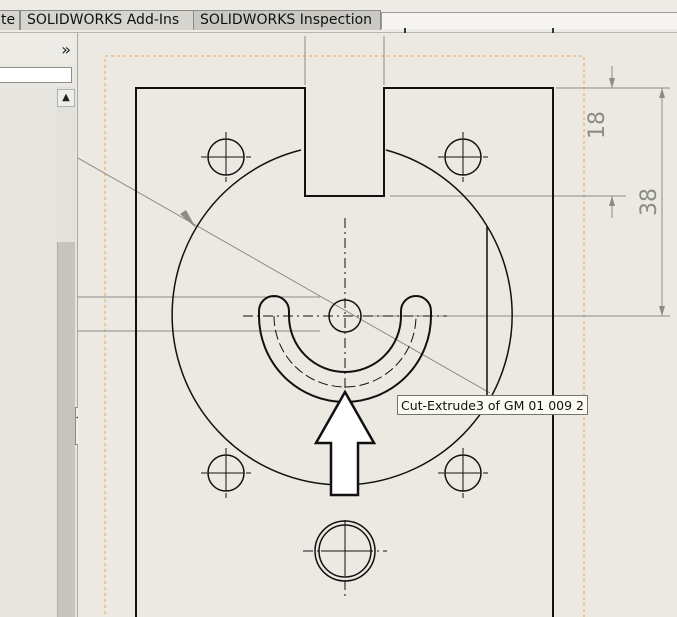  Describe the element at coordinates (529, 23) in the screenshot. I see `tab-strip-empty-area` at that location.